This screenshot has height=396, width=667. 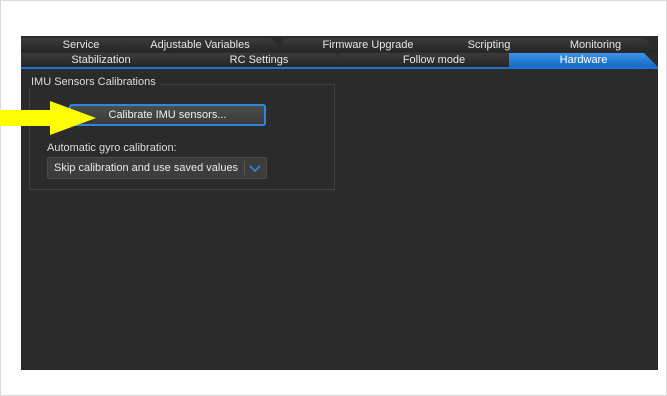 I want to click on tab-hardware: Hardware, so click(x=583, y=60).